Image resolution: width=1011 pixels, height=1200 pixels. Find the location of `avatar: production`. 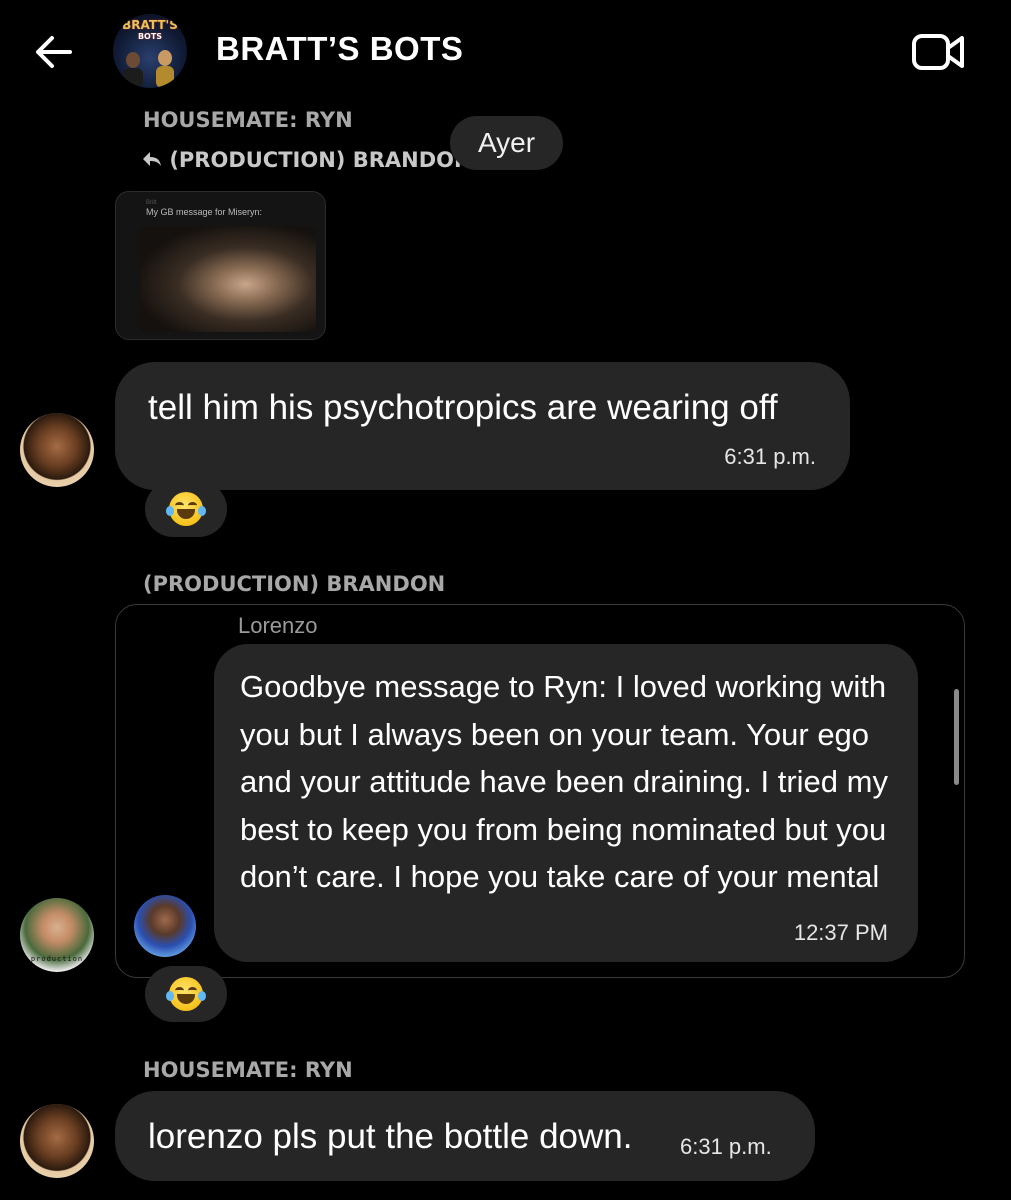

avatar: production is located at coordinates (57, 935).